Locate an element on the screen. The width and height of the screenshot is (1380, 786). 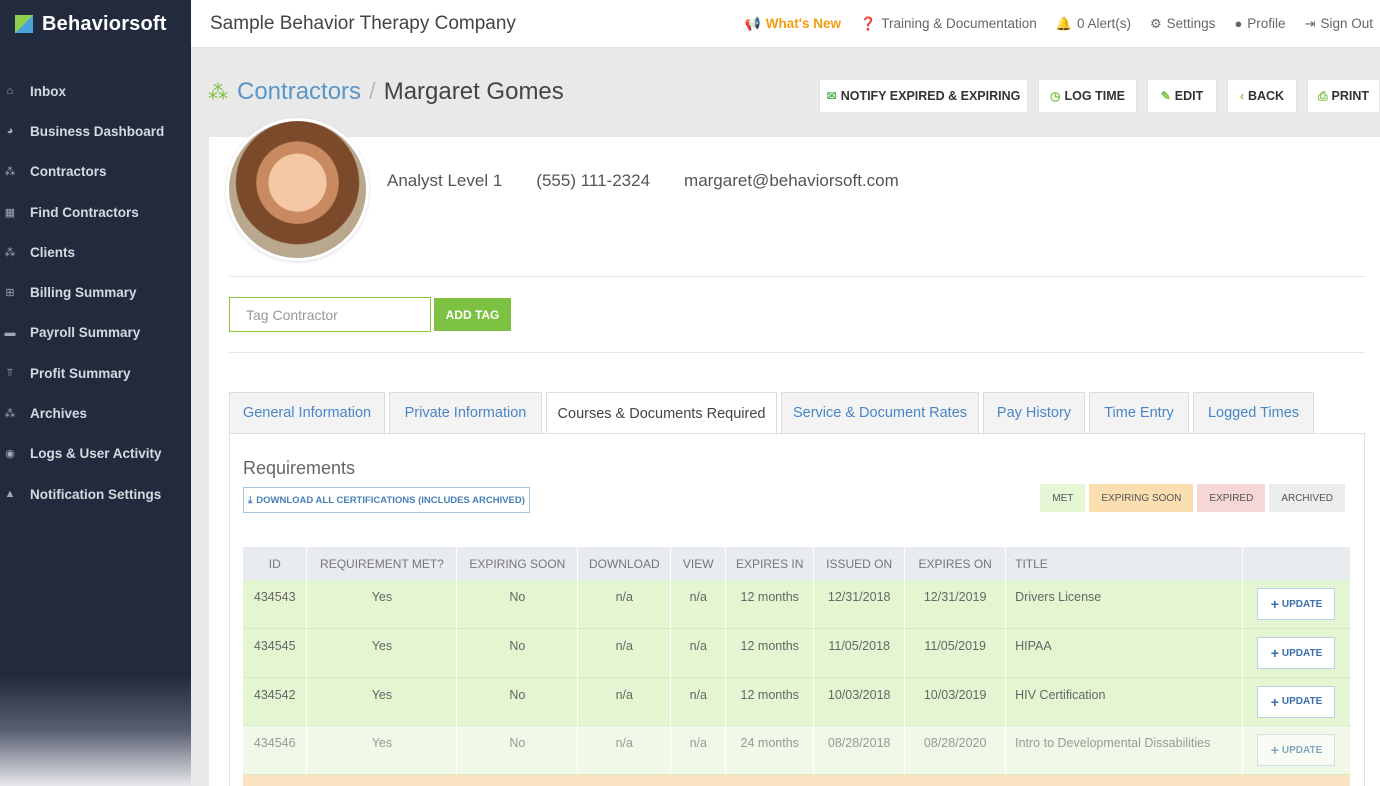
column-header-title: TITLE is located at coordinates (1124, 563).